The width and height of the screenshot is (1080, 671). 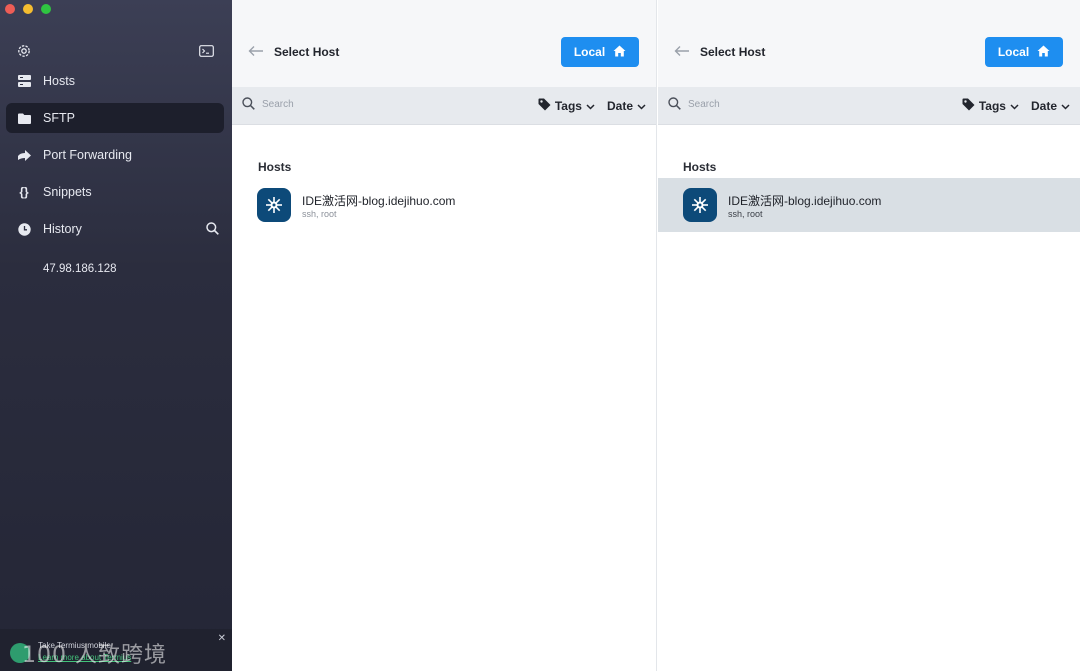 I want to click on sidebar-item-hosts: Hosts, so click(x=115, y=81).